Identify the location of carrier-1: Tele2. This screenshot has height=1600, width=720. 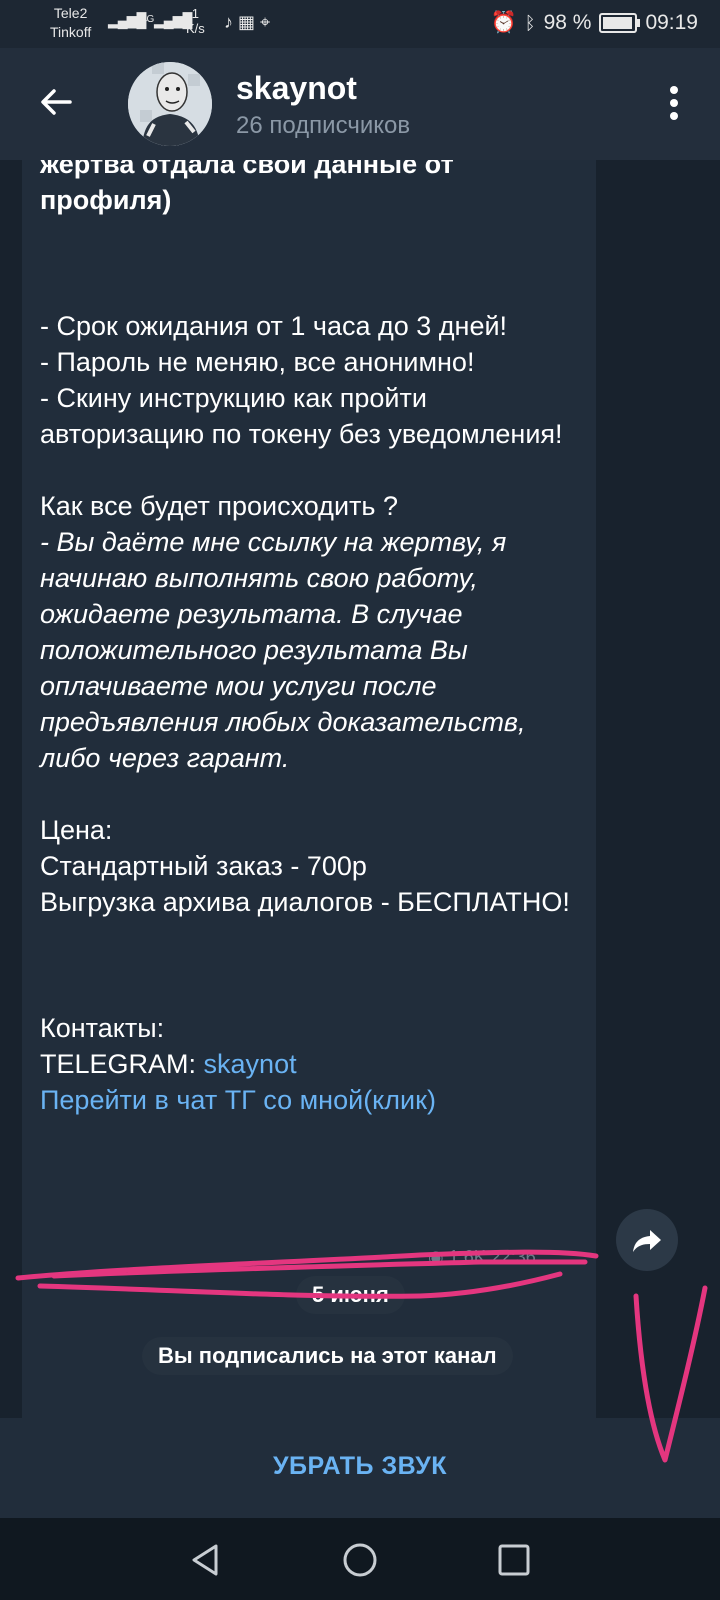
(70, 13).